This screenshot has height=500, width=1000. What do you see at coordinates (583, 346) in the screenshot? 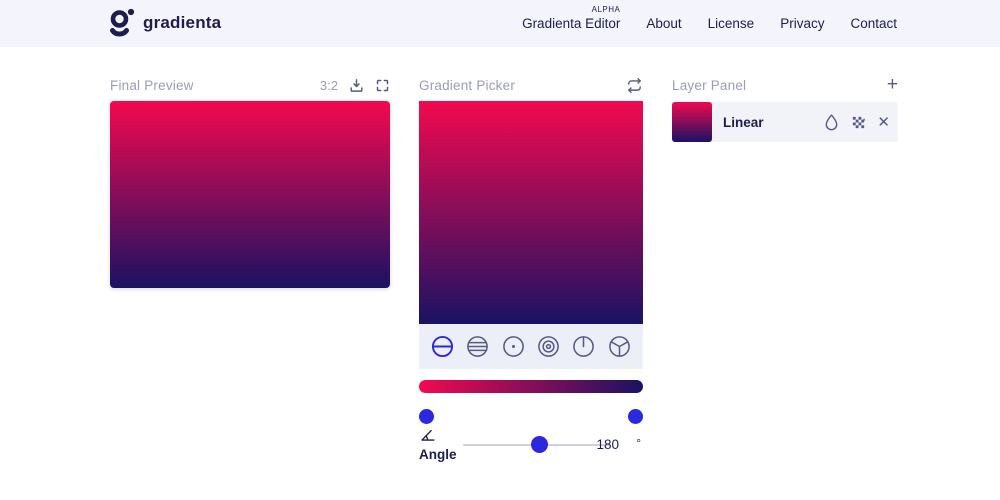
I see `gradient-type-conic-icon` at bounding box center [583, 346].